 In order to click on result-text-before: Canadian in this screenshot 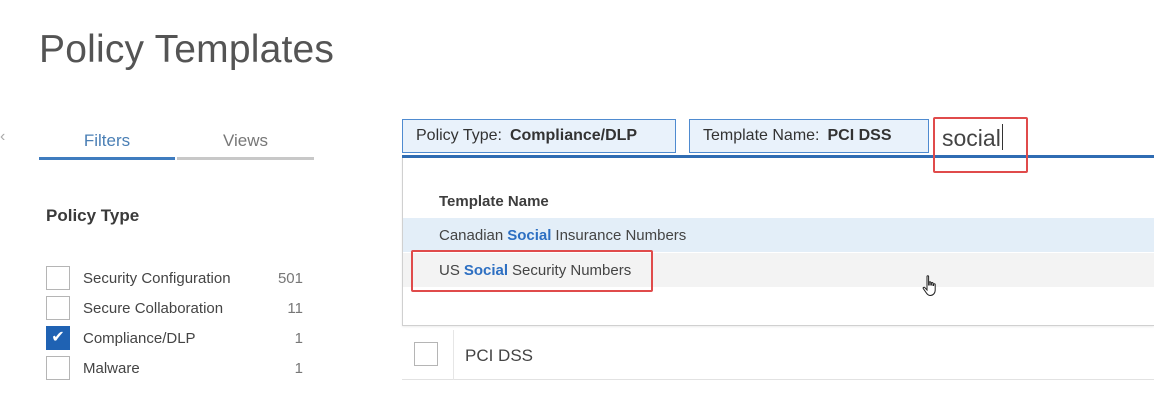, I will do `click(471, 235)`.